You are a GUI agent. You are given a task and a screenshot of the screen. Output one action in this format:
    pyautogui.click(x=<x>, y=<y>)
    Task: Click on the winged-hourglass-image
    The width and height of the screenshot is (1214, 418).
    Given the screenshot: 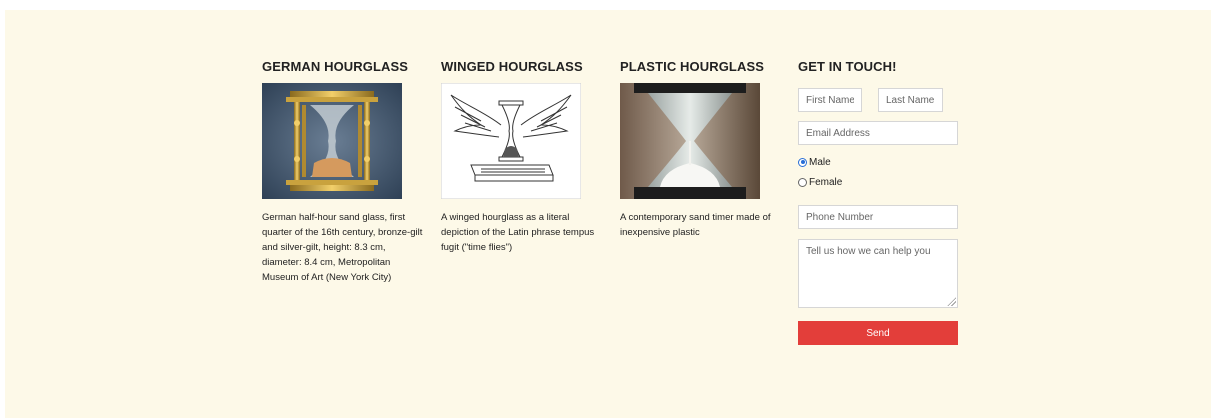 What is the action you would take?
    pyautogui.click(x=511, y=141)
    